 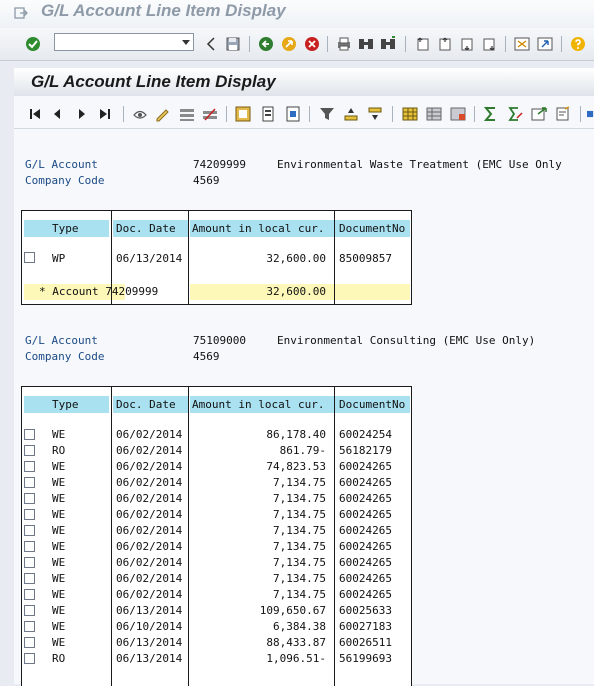 What do you see at coordinates (365, 627) in the screenshot?
I see `document-no-cell: 60027183` at bounding box center [365, 627].